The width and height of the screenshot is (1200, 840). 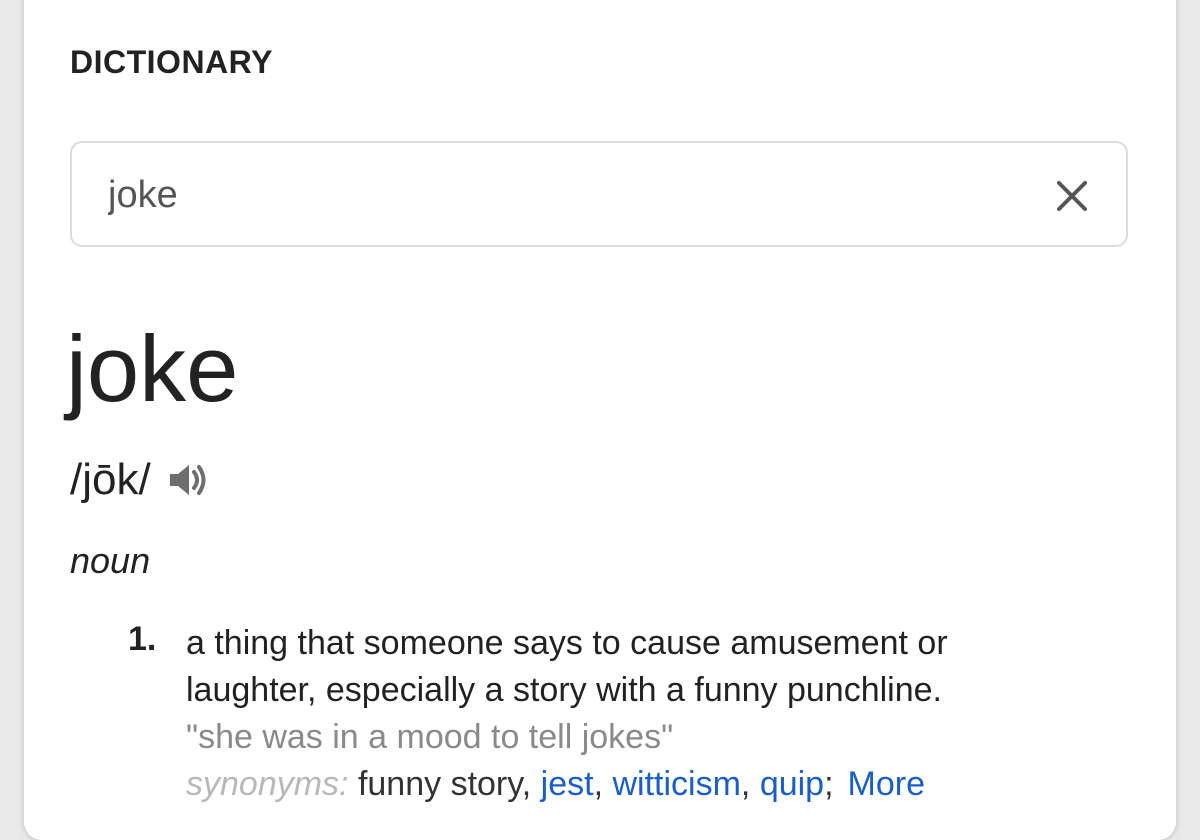 What do you see at coordinates (430, 737) in the screenshot?
I see `example-sentence: "she was in a mood to tell jokes"` at bounding box center [430, 737].